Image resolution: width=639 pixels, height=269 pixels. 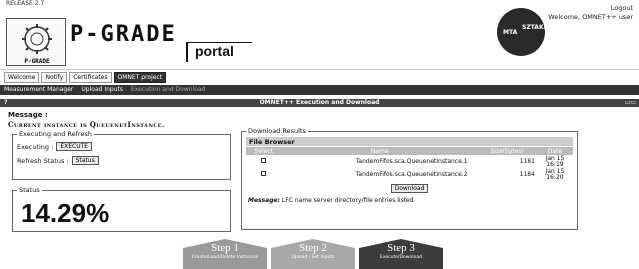 What do you see at coordinates (140, 77) in the screenshot?
I see `tab-omnet-project: OMNET project` at bounding box center [140, 77].